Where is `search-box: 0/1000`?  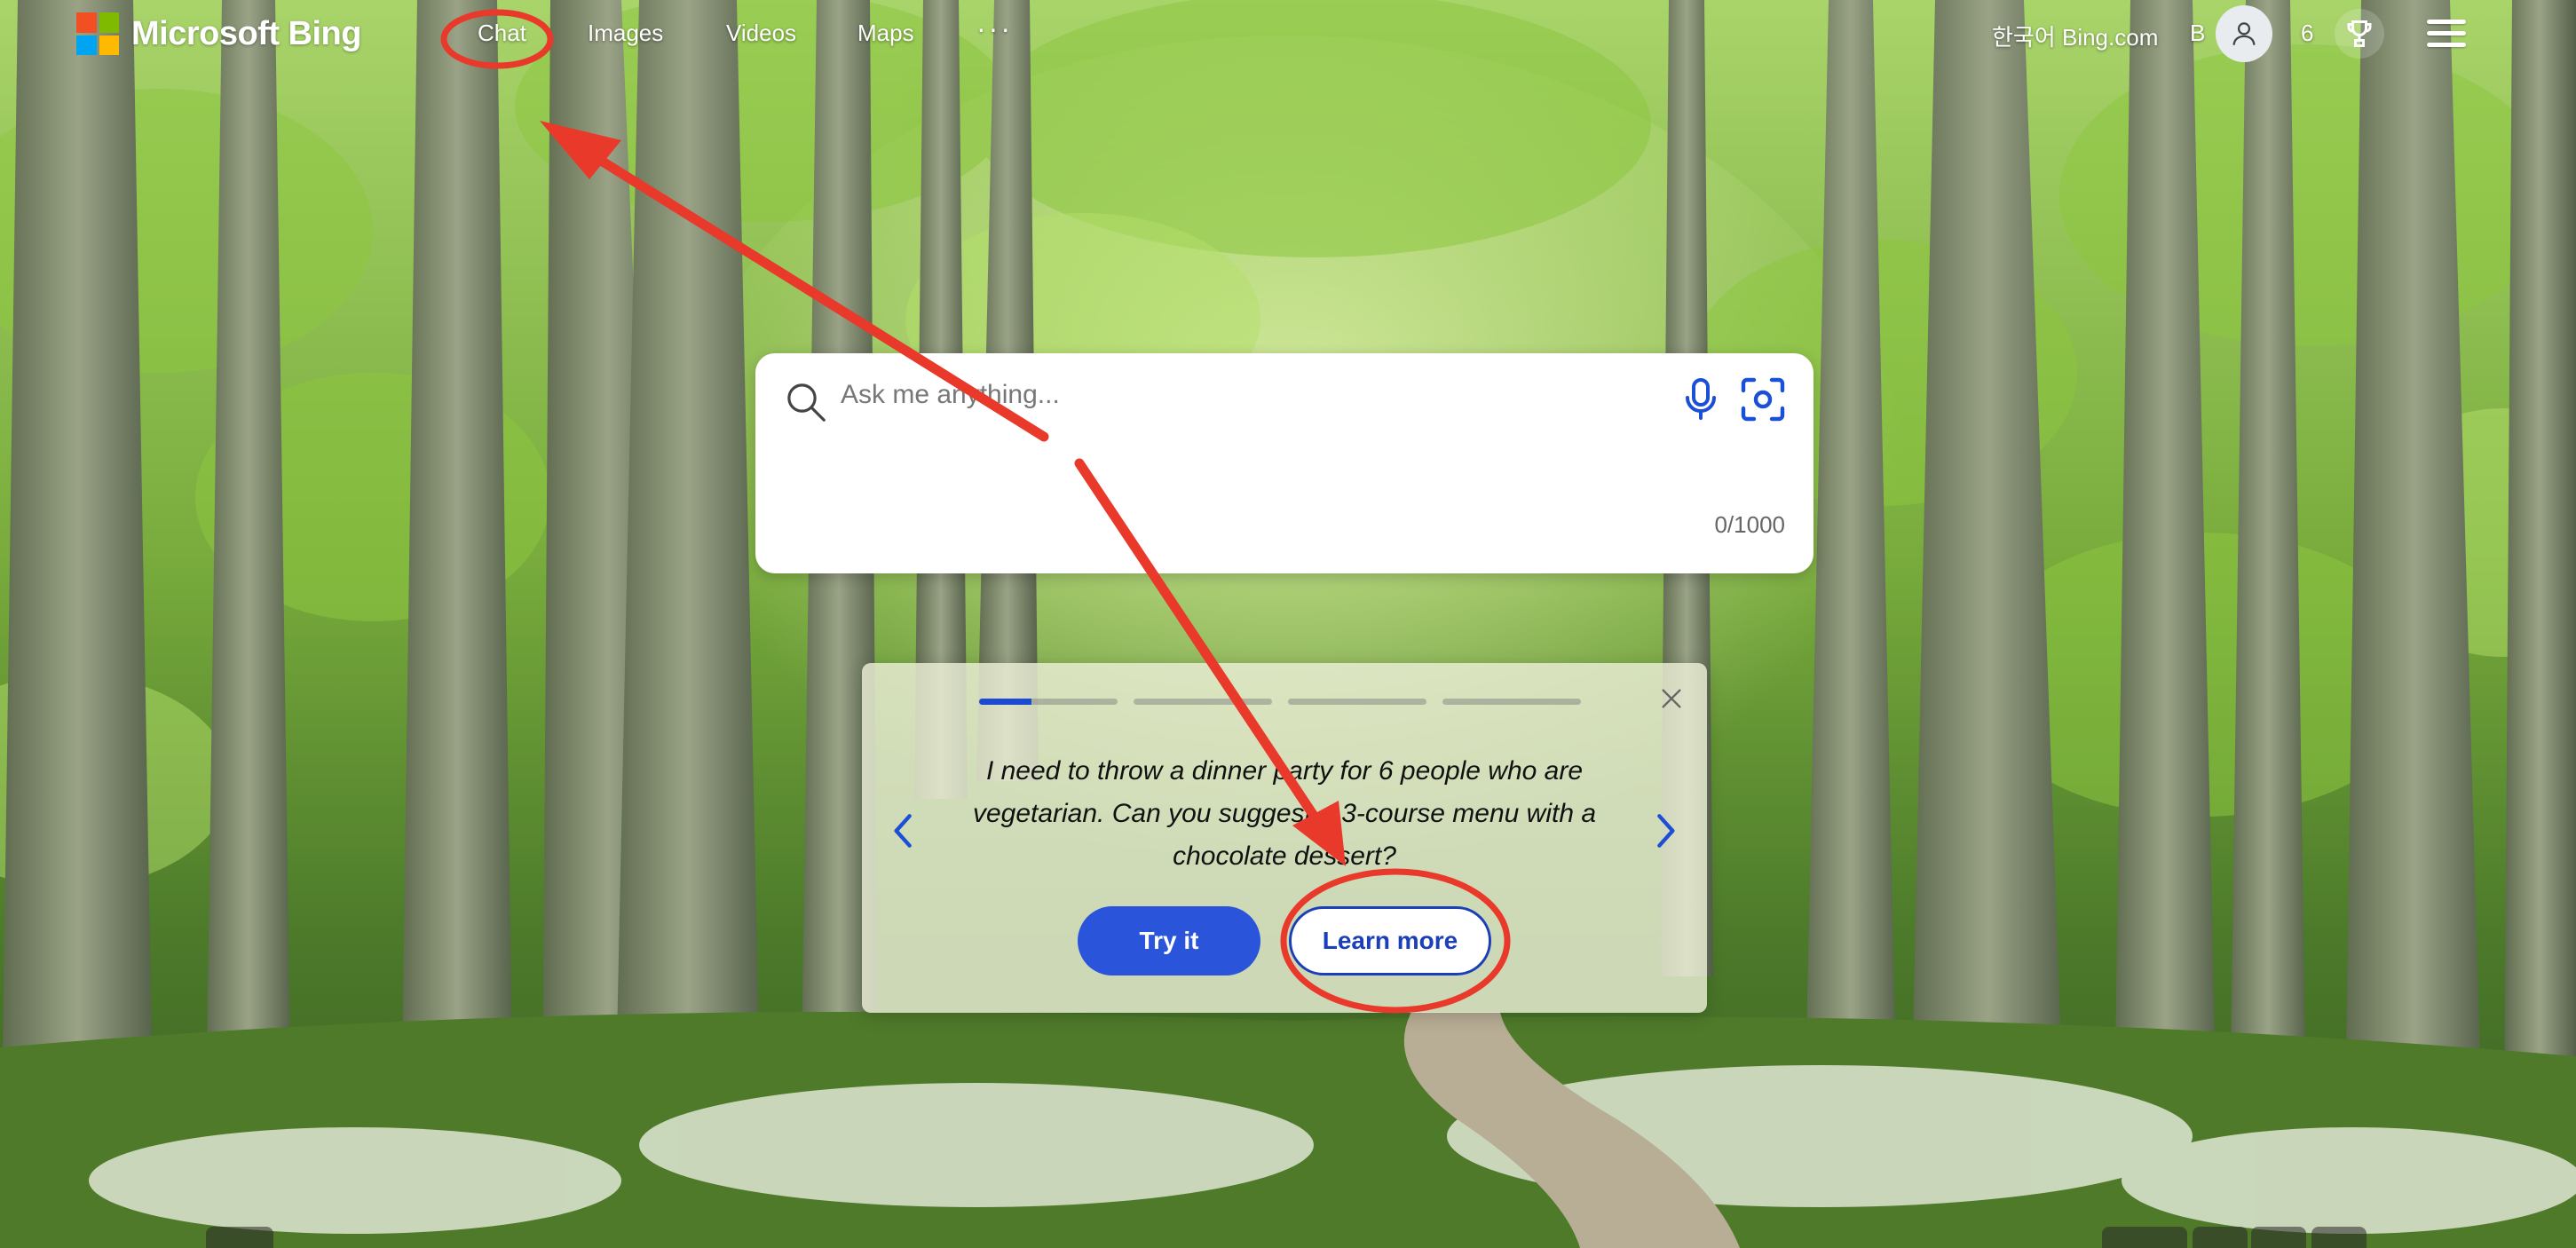 search-box: 0/1000 is located at coordinates (1284, 463).